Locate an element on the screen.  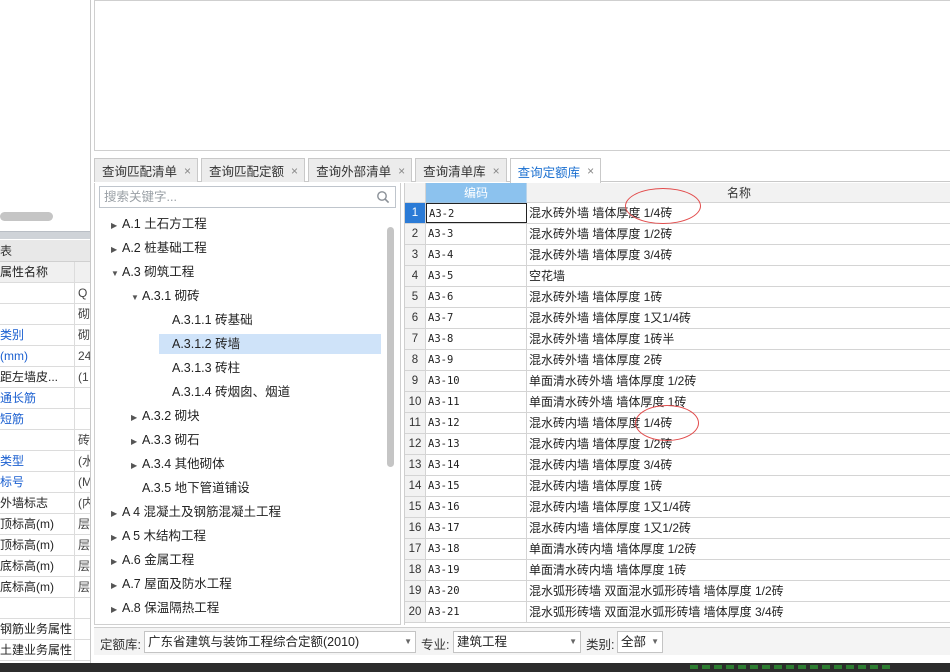
property-row: (mm) 24 is located at coordinates (45, 356).